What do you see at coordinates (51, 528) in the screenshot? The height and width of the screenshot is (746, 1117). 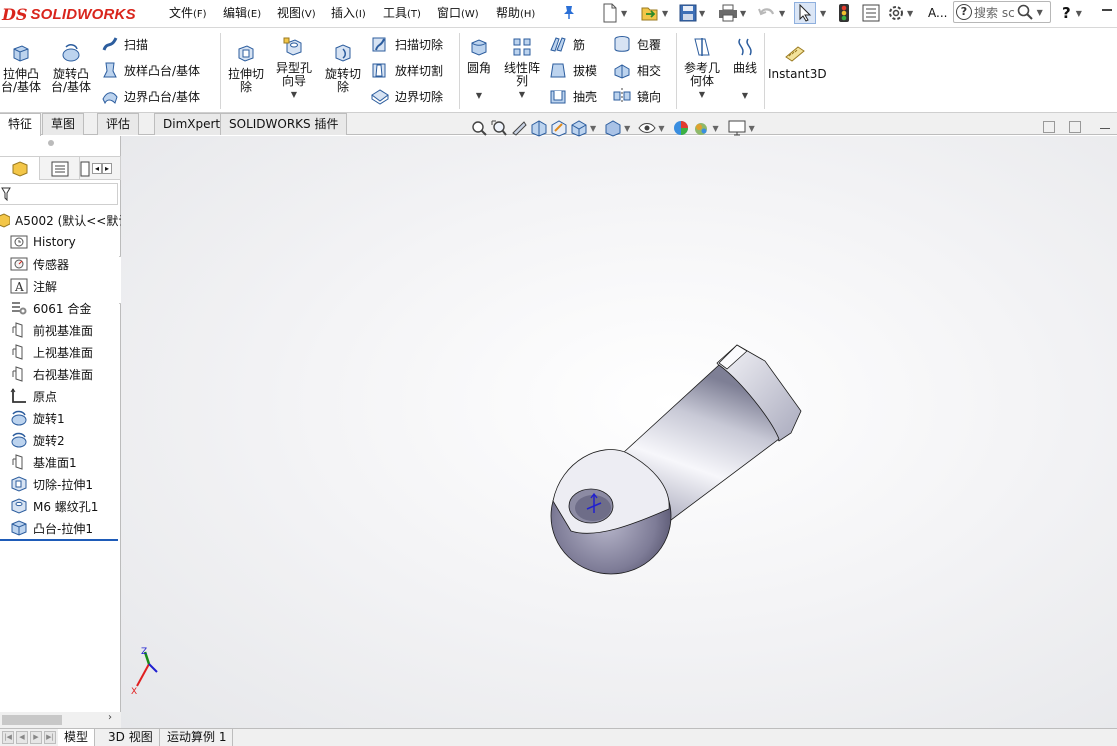 I see `tree-item-boss-extrude1: 凸台-拉伸1` at bounding box center [51, 528].